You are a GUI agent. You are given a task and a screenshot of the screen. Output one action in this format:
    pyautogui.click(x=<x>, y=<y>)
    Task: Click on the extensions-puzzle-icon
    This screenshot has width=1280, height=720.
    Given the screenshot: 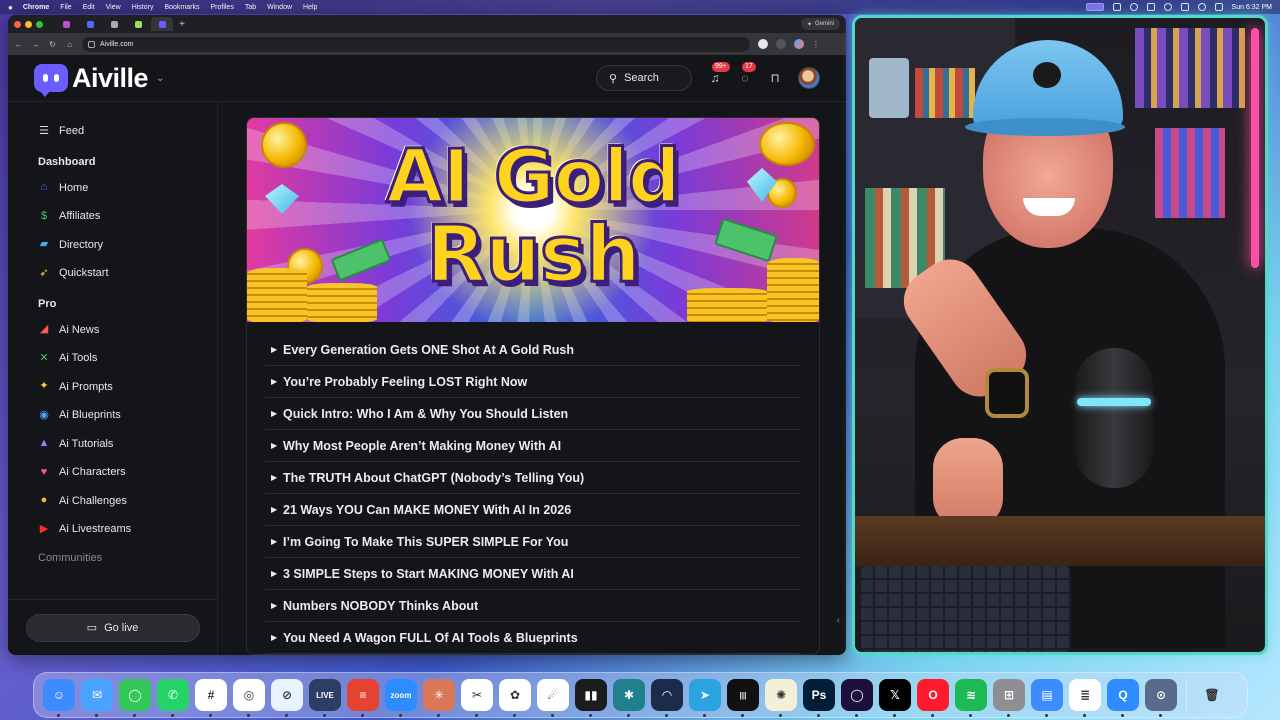 What is the action you would take?
    pyautogui.click(x=781, y=44)
    